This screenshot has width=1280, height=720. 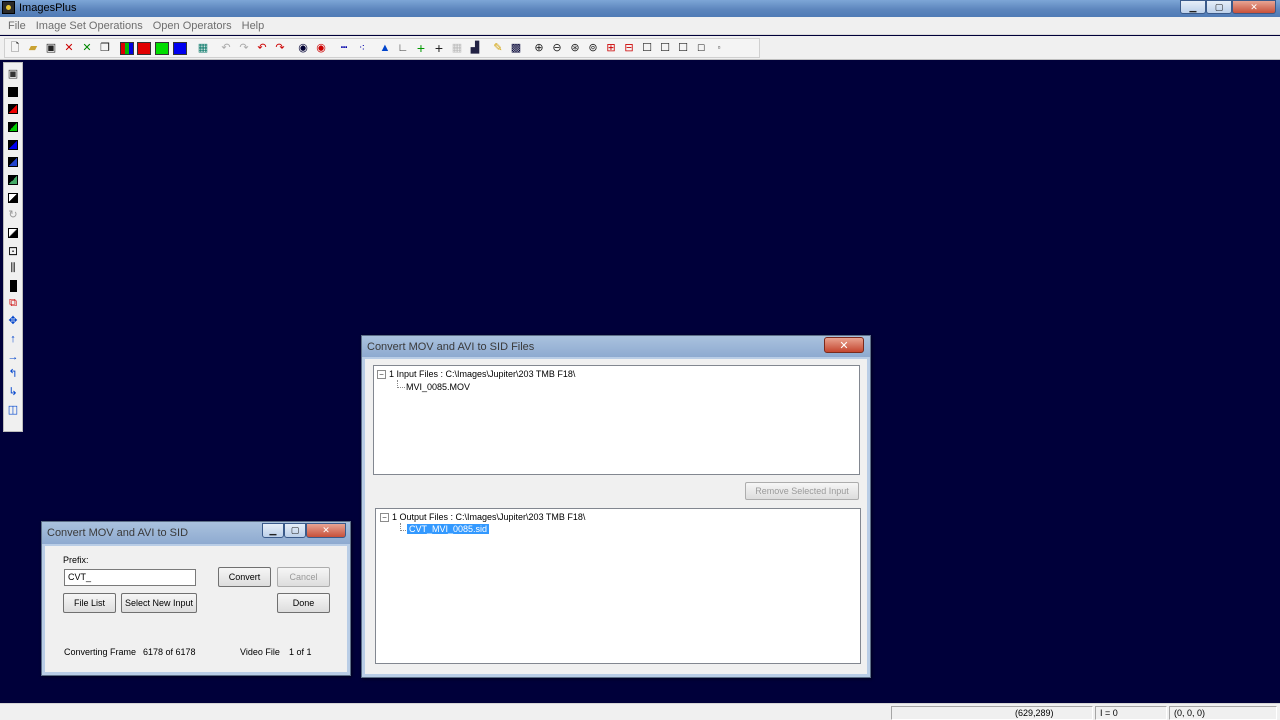 I want to click on move-icon: ✥, so click(x=13, y=322).